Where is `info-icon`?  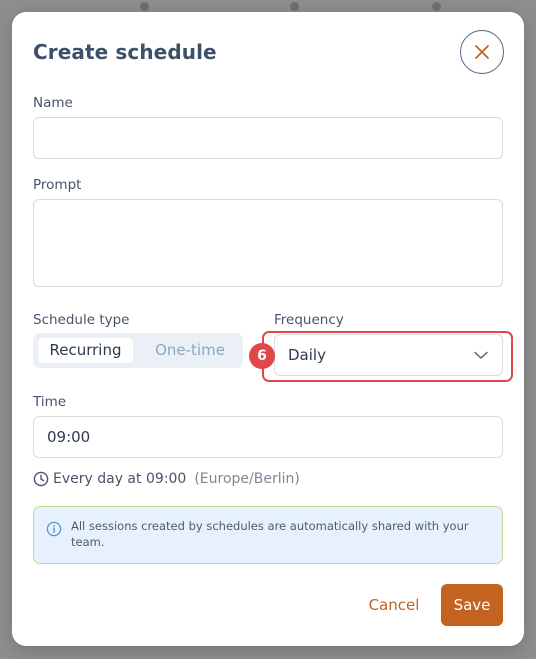
info-icon is located at coordinates (54, 529).